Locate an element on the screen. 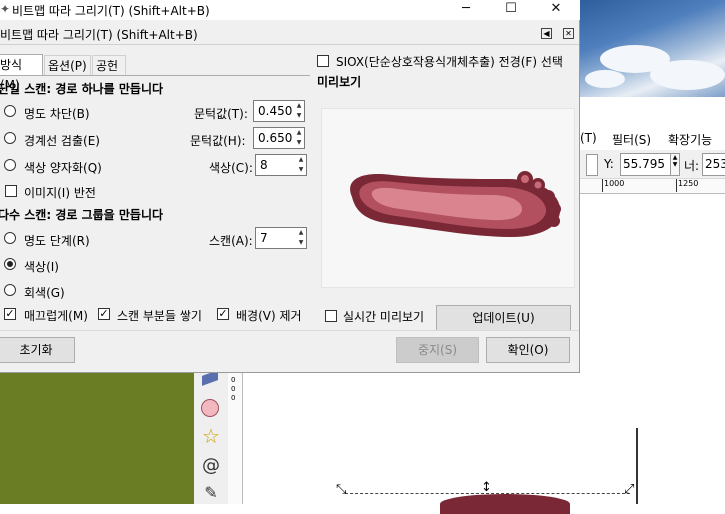 Image resolution: width=725 pixels, height=514 pixels. tab-credits: 공헌 is located at coordinates (109, 65).